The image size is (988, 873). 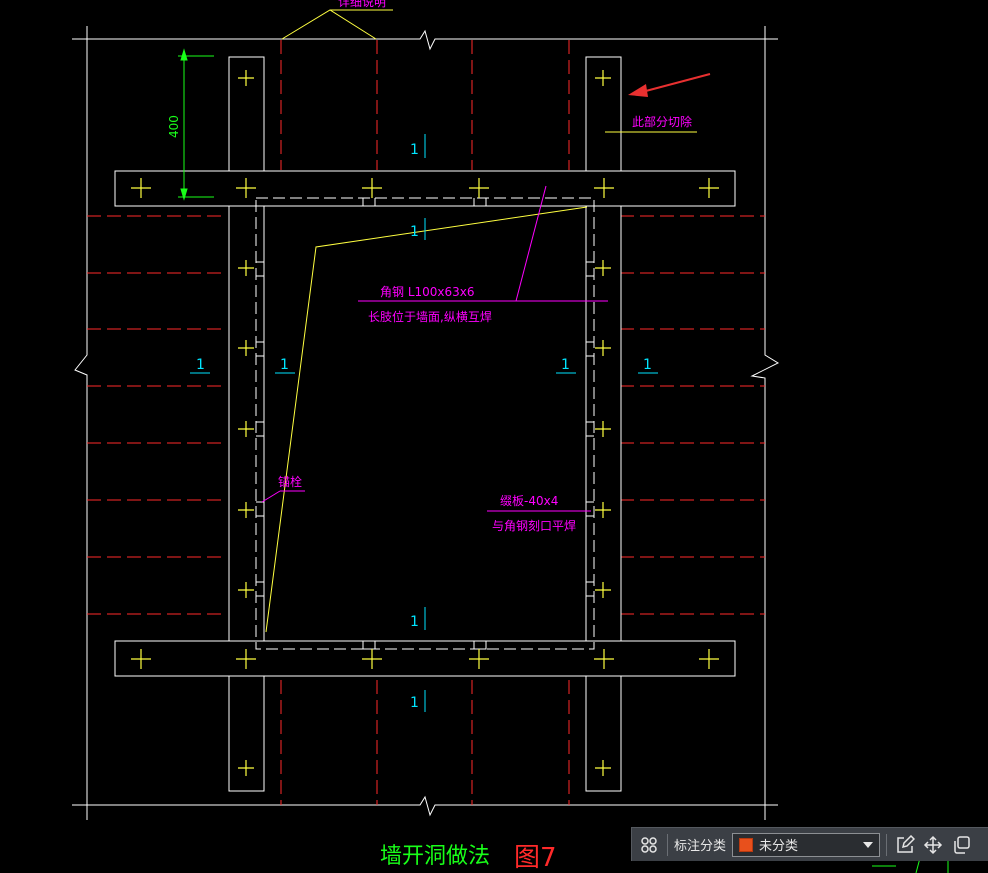 I want to click on drawing-title: 墙开洞做法, so click(x=435, y=856).